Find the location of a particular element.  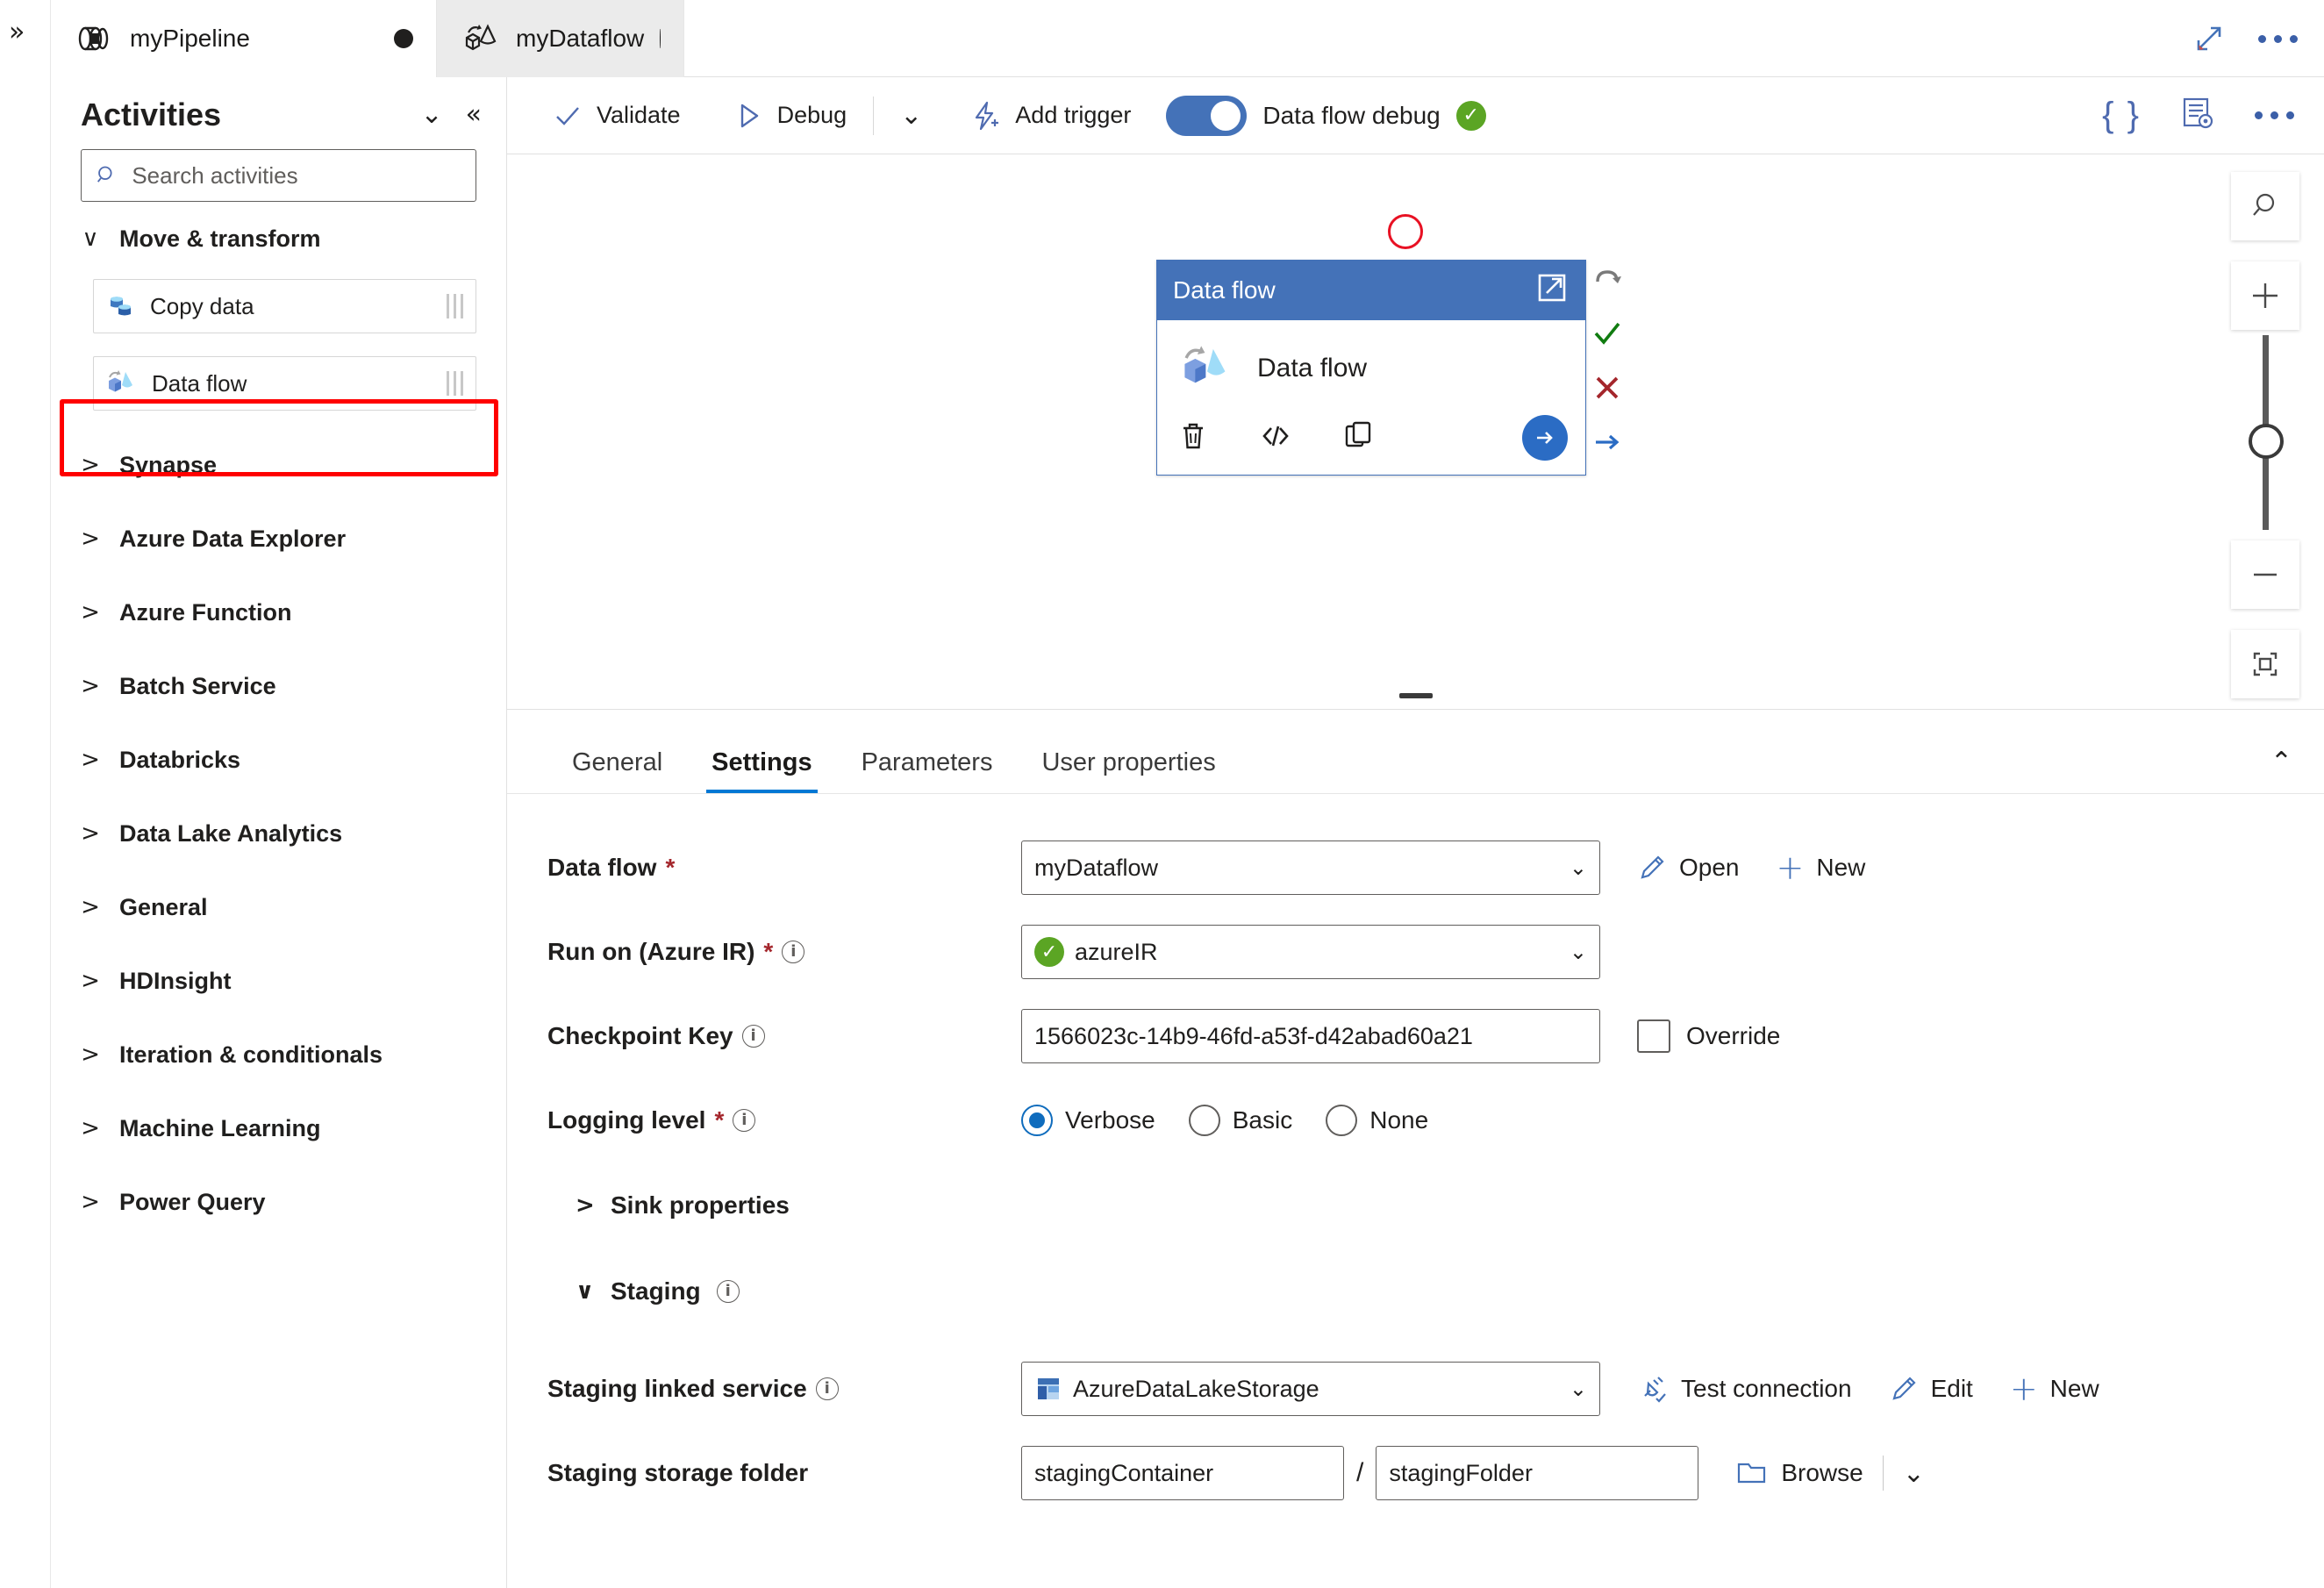

tab-parameters: Parameters is located at coordinates (927, 770).